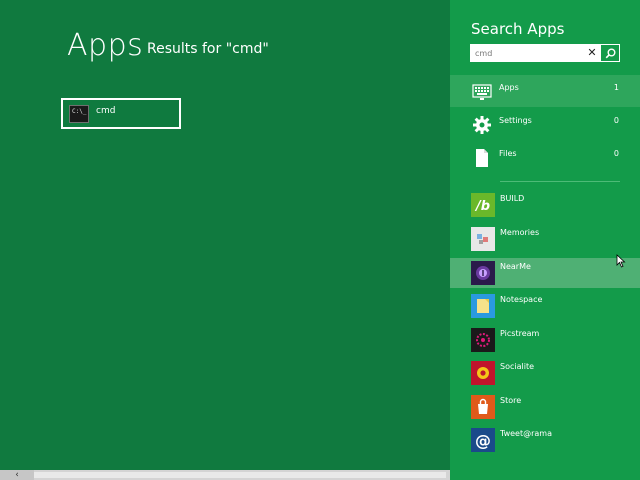 Image resolution: width=640 pixels, height=480 pixels. I want to click on store-icon, so click(483, 407).